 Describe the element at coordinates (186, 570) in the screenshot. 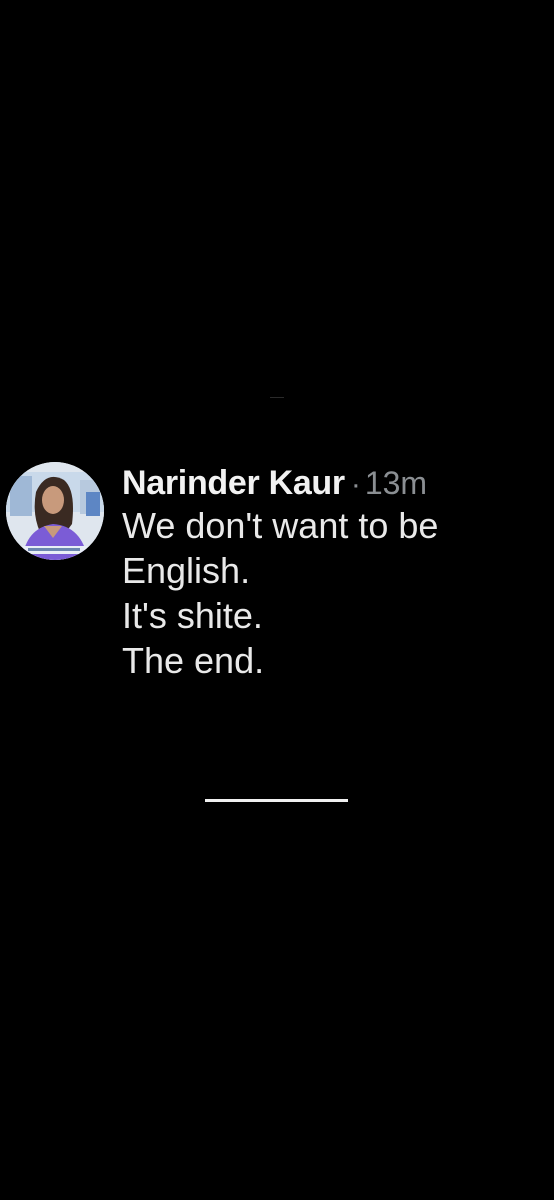

I see `tweet-text-line: English.` at that location.